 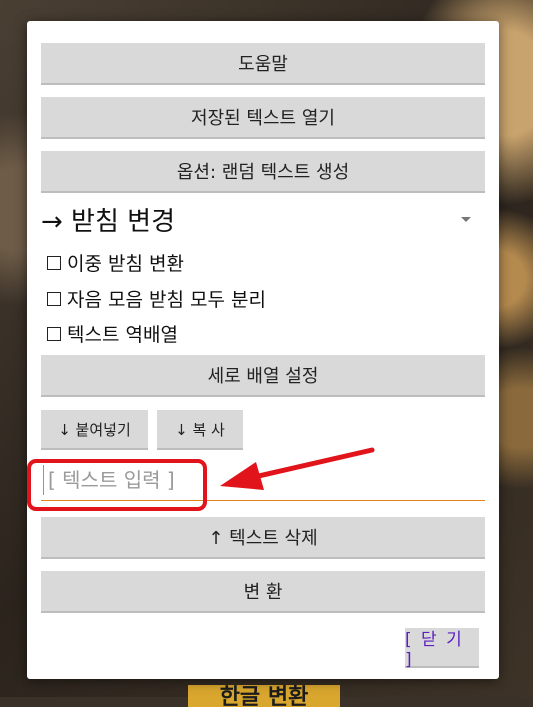 I want to click on mode-select: → 받침 변경, so click(x=263, y=219).